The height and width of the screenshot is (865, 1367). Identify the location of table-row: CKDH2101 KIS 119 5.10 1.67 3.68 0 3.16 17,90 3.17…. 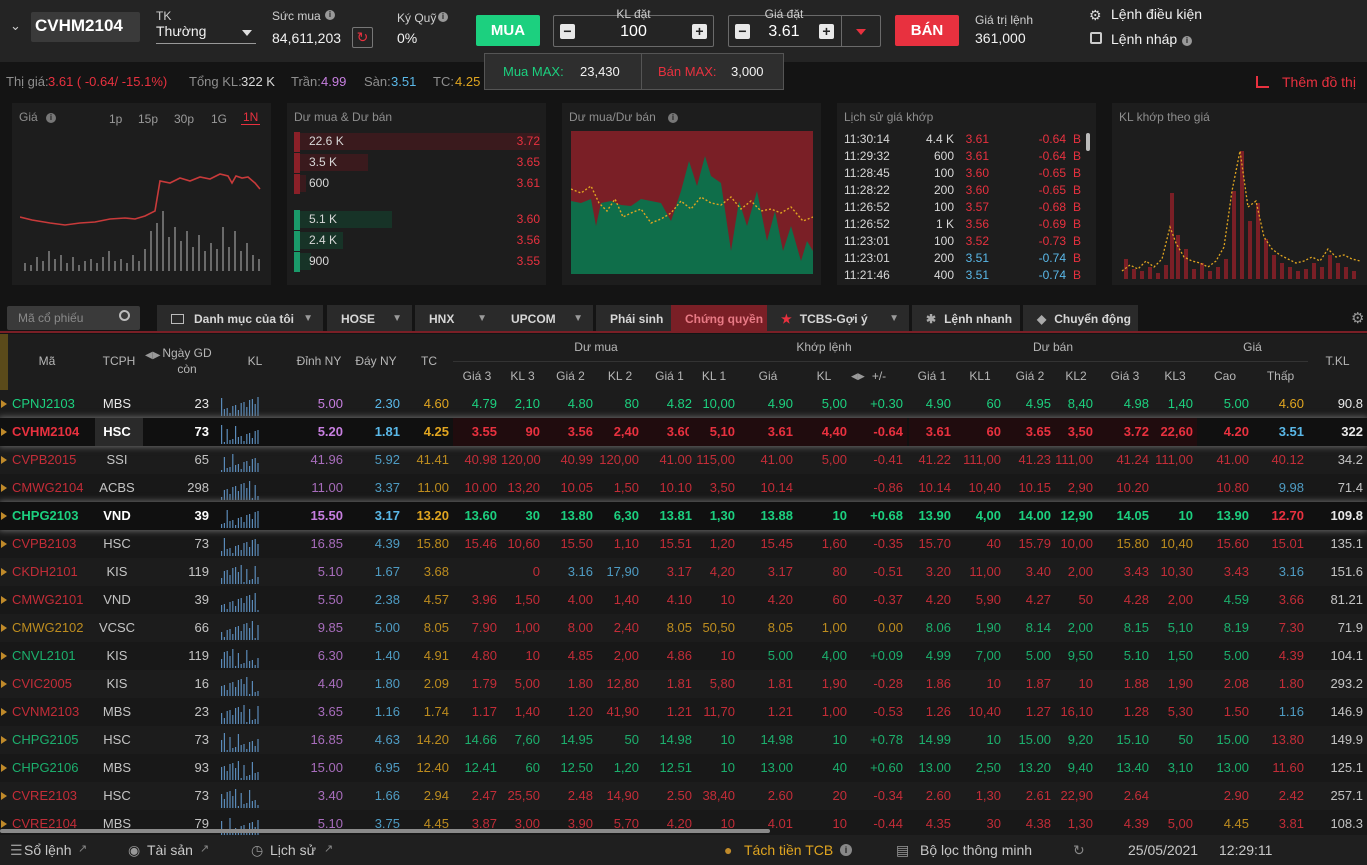
(683, 572).